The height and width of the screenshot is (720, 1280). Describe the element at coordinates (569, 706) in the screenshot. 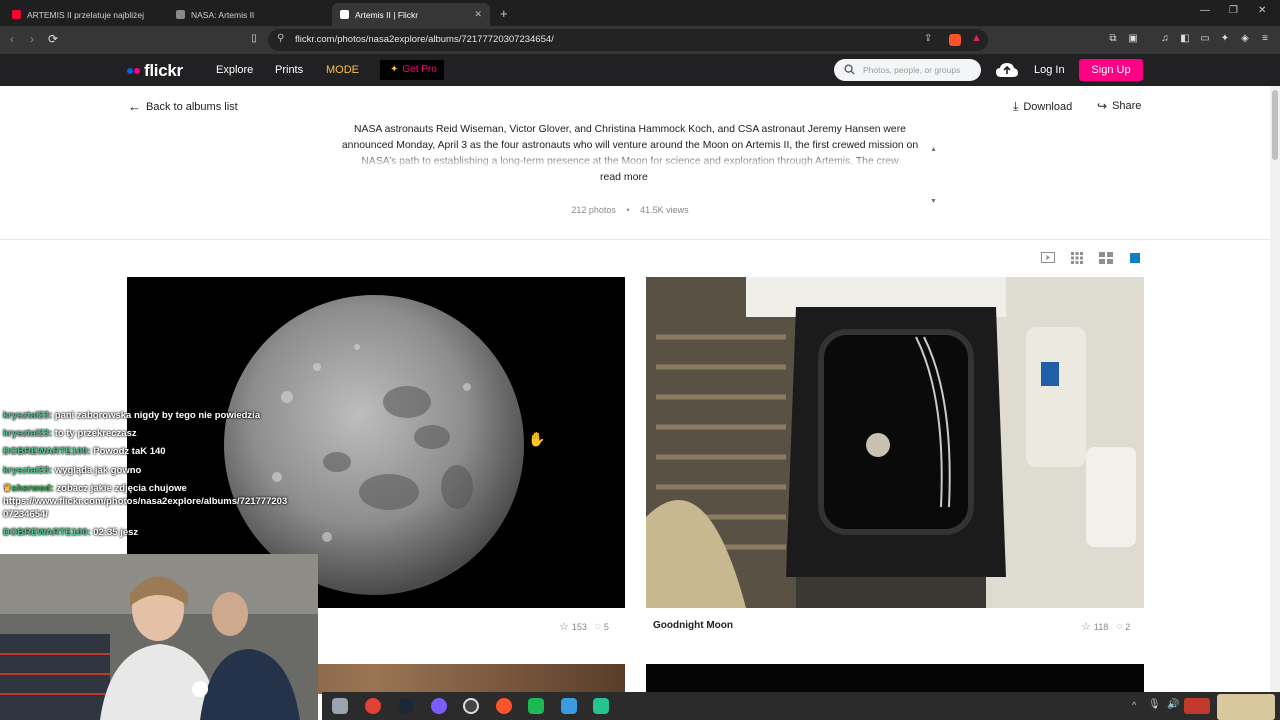

I see `notepad-icon` at that location.